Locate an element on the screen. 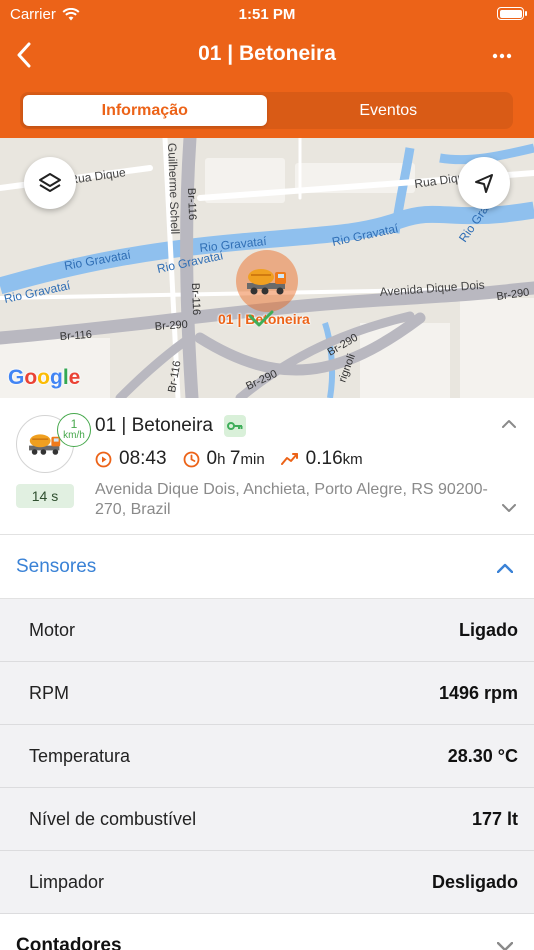  battery-level is located at coordinates (510, 13).